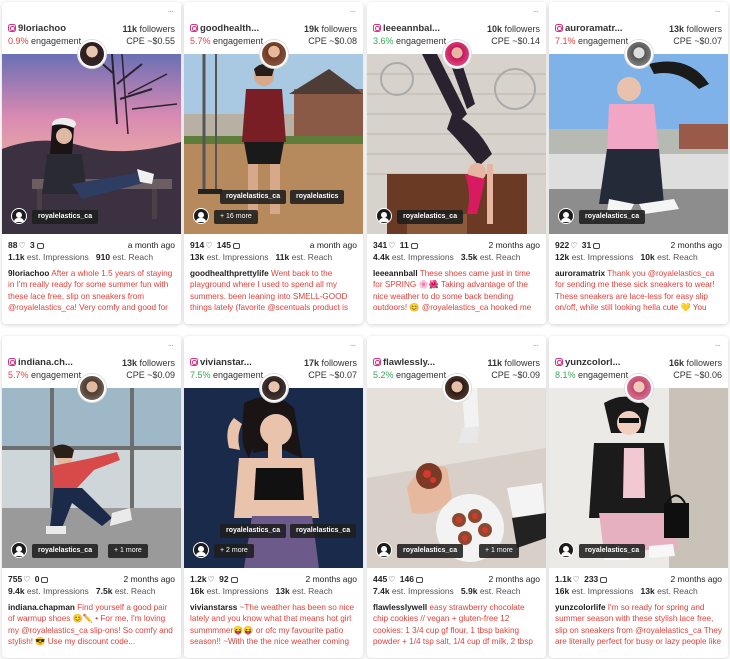 Image resolution: width=730 pixels, height=659 pixels. I want to click on engagement-rate: 7.5% engagement, so click(227, 375).